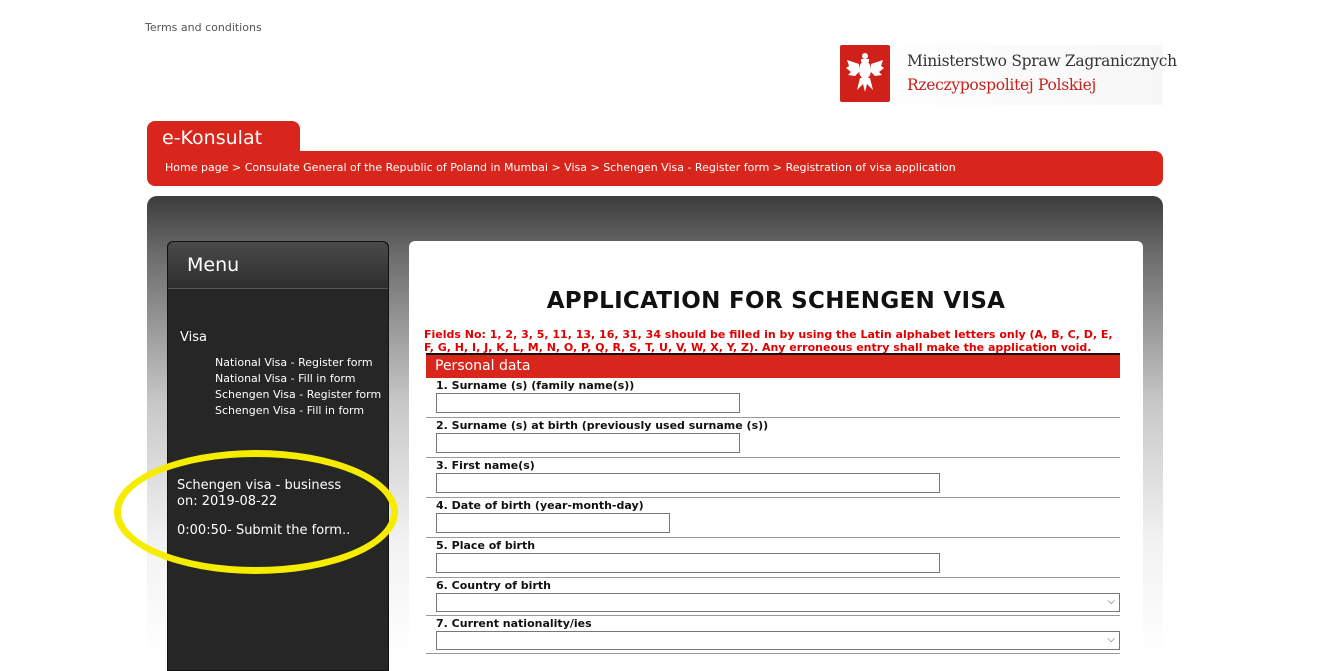 This screenshot has width=1325, height=671. What do you see at coordinates (686, 167) in the screenshot?
I see `breadcrumb-schengen-register: Schengen Visa - Register form` at bounding box center [686, 167].